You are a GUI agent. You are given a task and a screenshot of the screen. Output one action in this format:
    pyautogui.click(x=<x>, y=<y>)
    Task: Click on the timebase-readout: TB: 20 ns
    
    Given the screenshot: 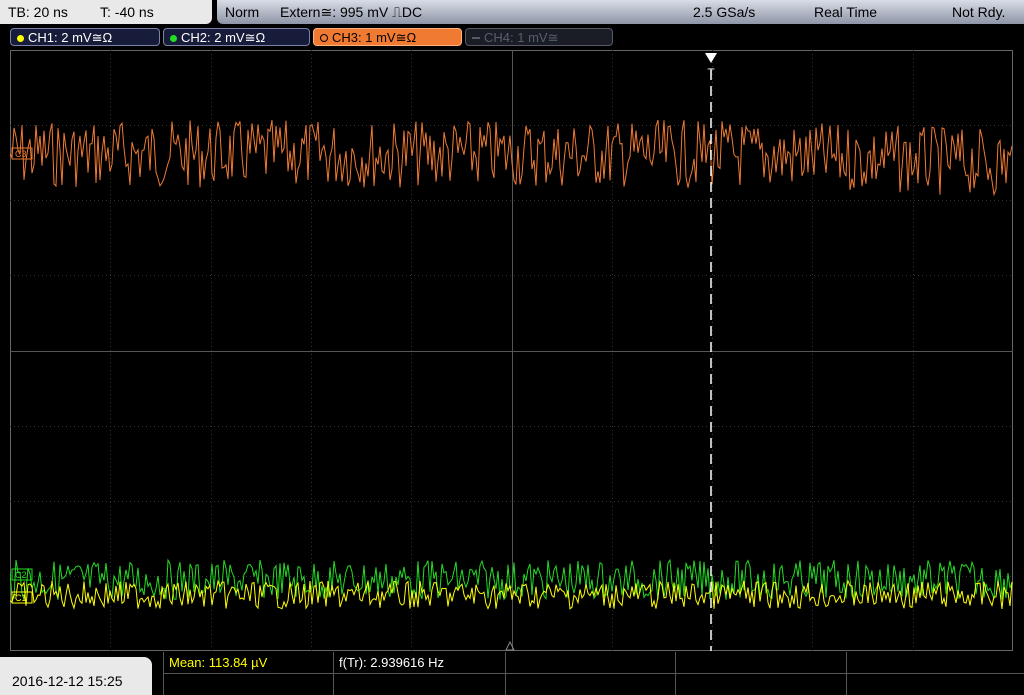 What is the action you would take?
    pyautogui.click(x=38, y=12)
    